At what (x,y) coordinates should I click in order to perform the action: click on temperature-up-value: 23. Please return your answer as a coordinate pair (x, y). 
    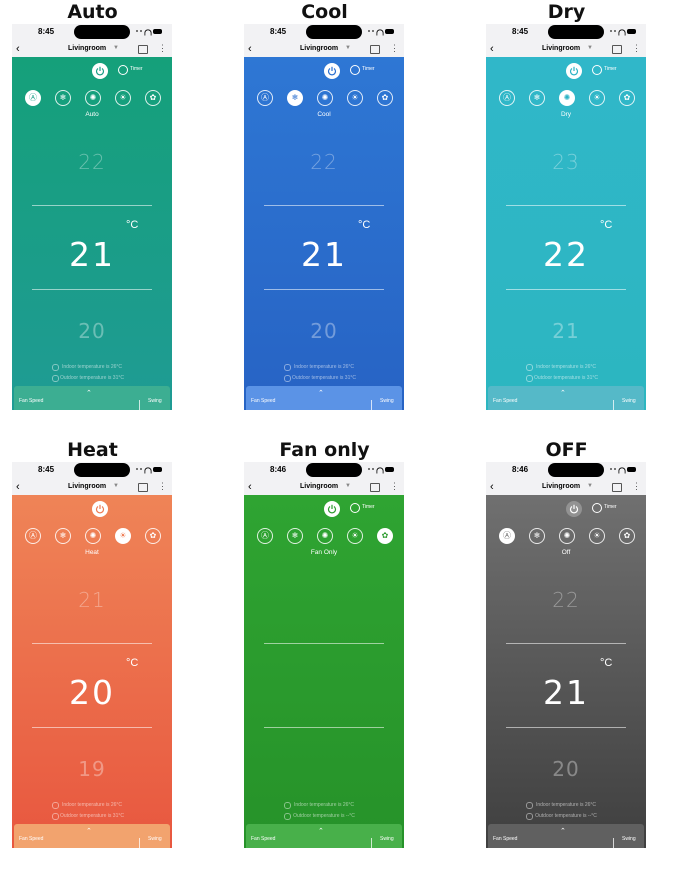
    Looking at the image, I should click on (566, 162).